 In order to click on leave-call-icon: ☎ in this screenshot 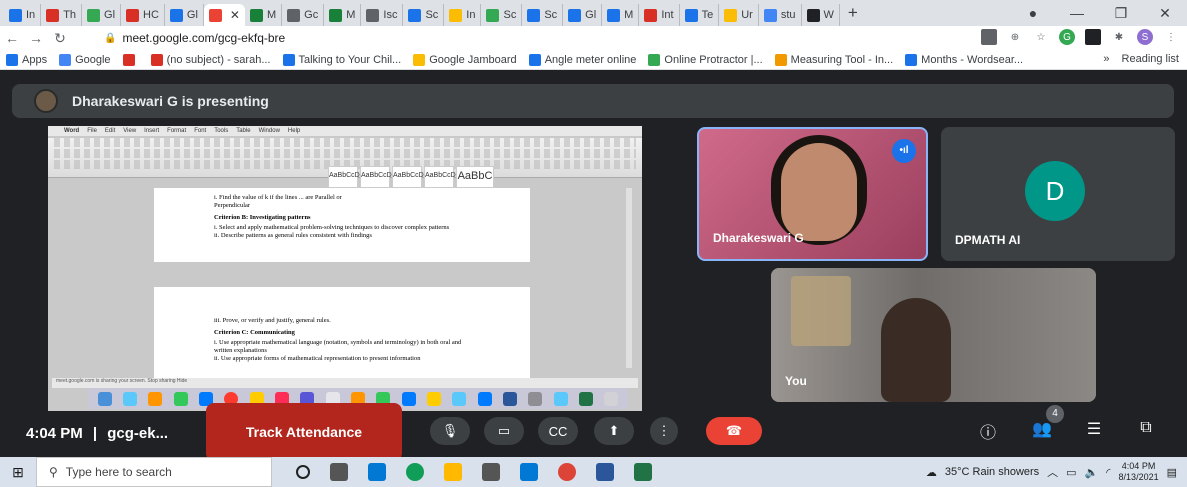, I will do `click(734, 431)`.